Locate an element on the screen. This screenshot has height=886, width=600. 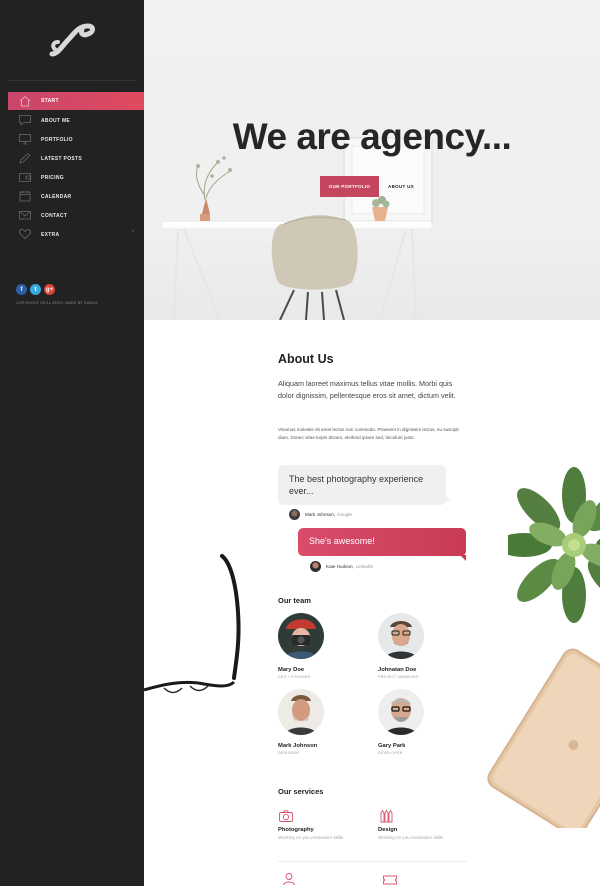
member-role: DEVELOPER is located at coordinates (390, 753).